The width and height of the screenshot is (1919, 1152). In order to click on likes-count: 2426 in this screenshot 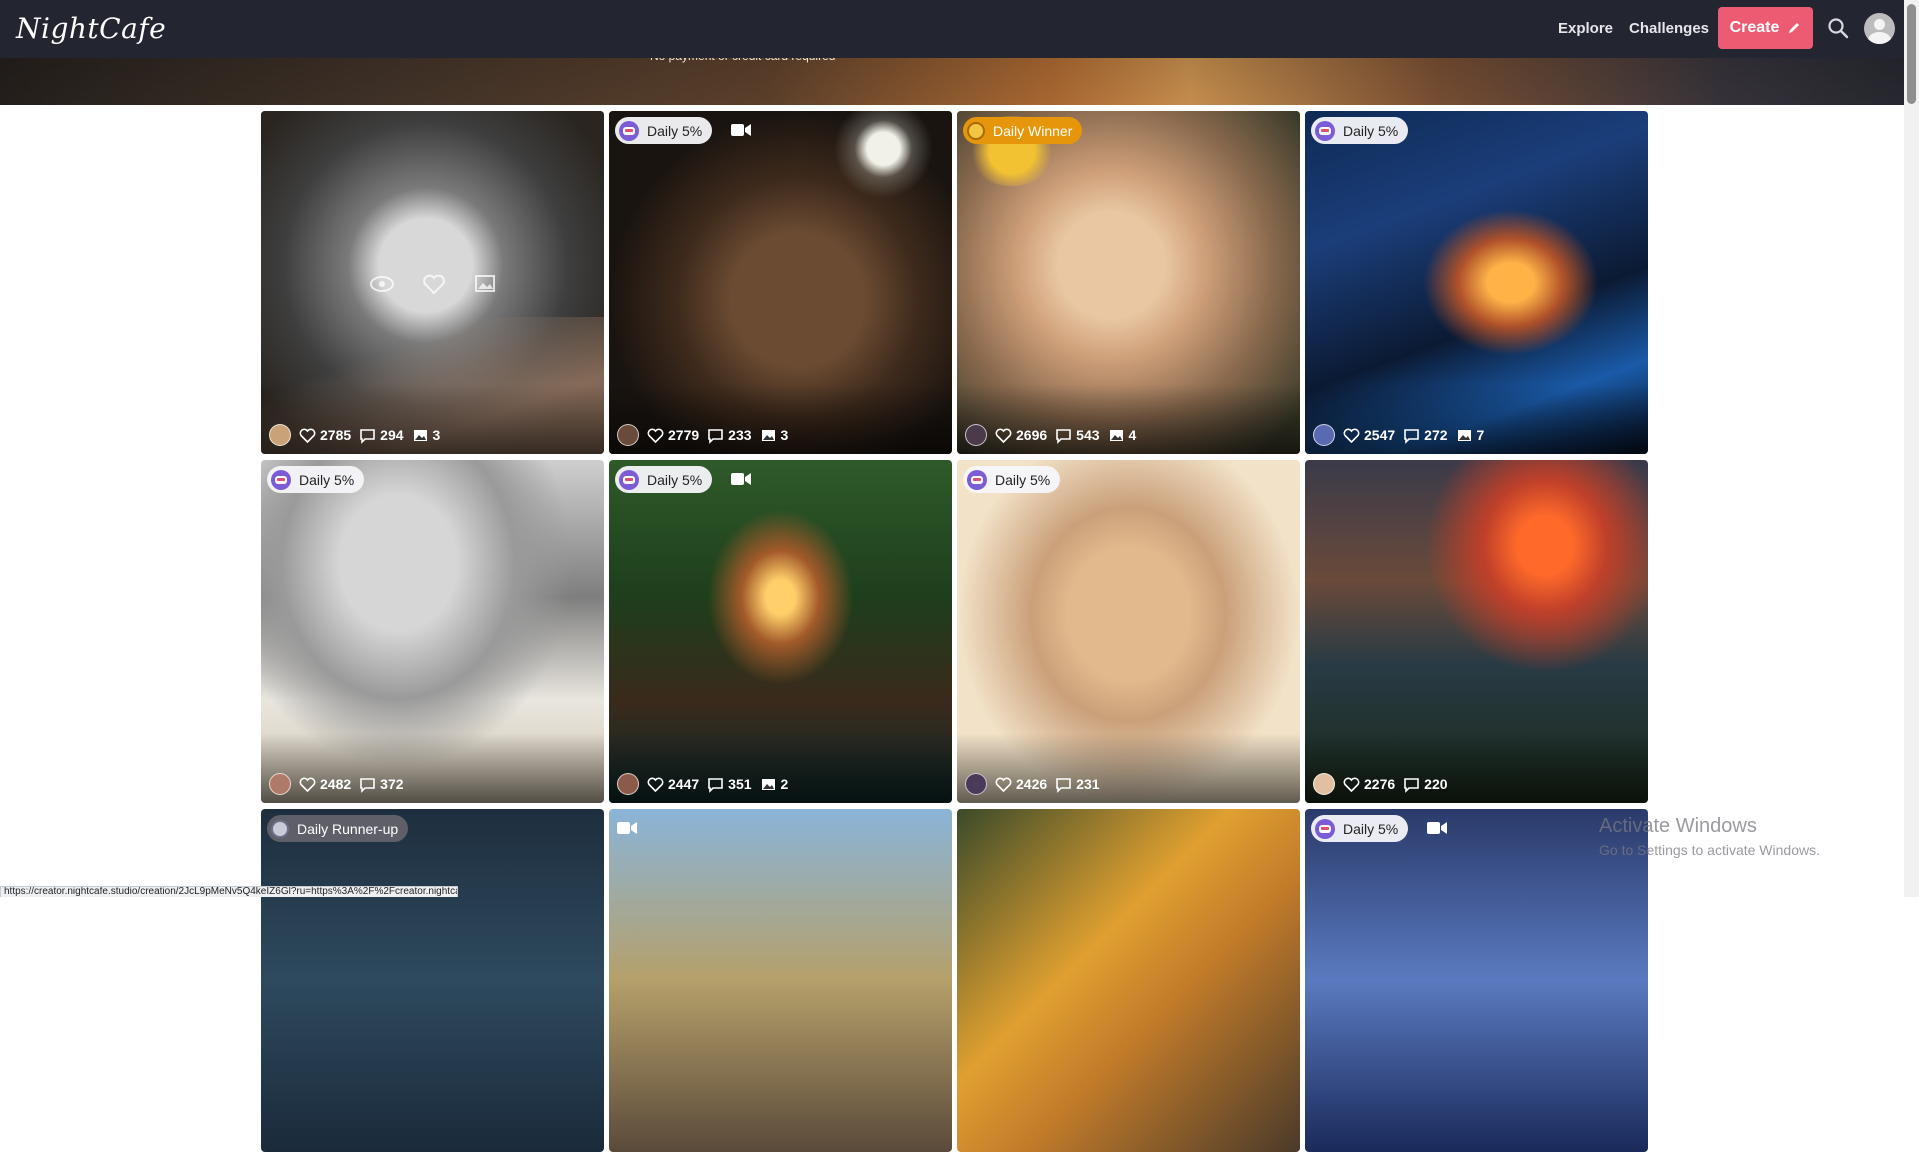, I will do `click(1032, 784)`.